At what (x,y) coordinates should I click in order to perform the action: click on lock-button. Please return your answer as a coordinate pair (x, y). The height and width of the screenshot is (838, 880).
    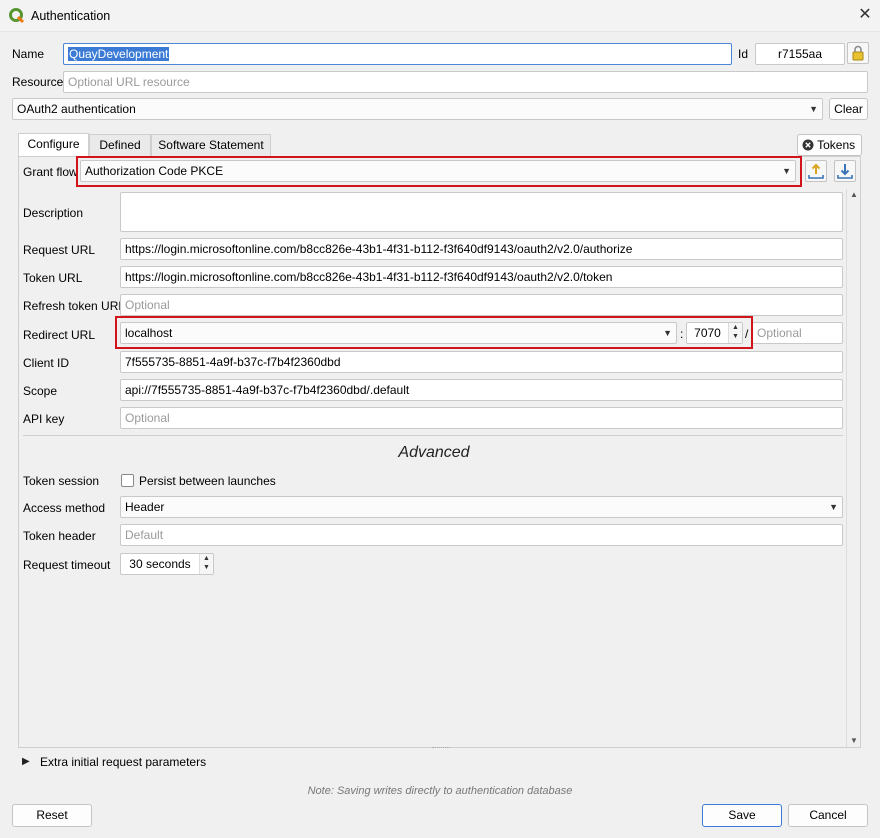
    Looking at the image, I should click on (858, 53).